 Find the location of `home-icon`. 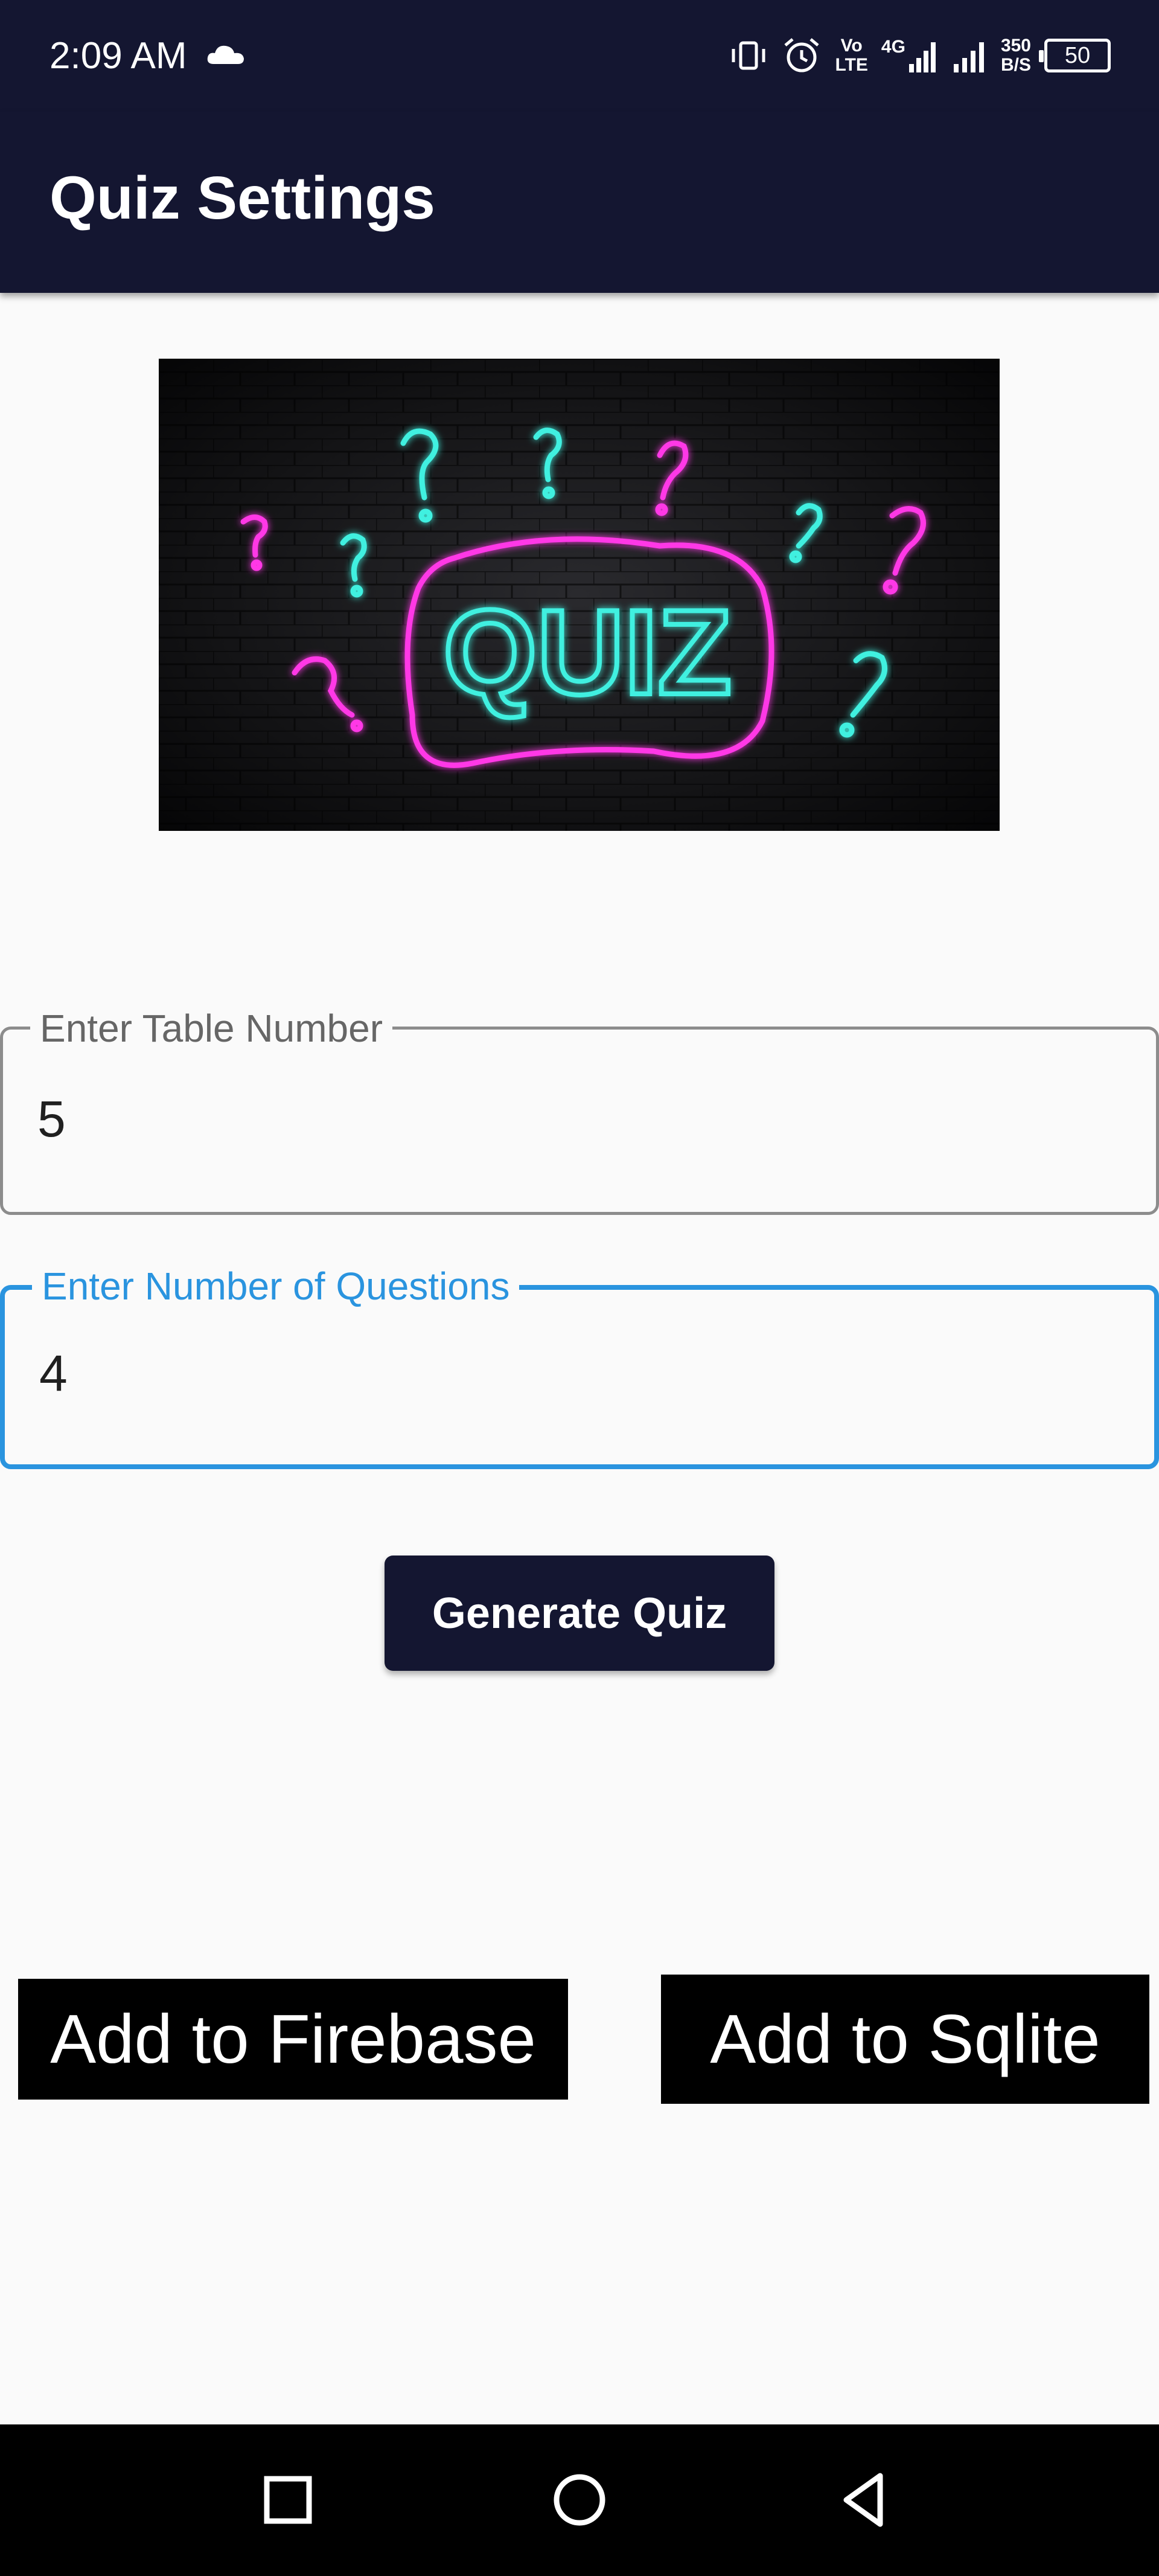

home-icon is located at coordinates (579, 2500).